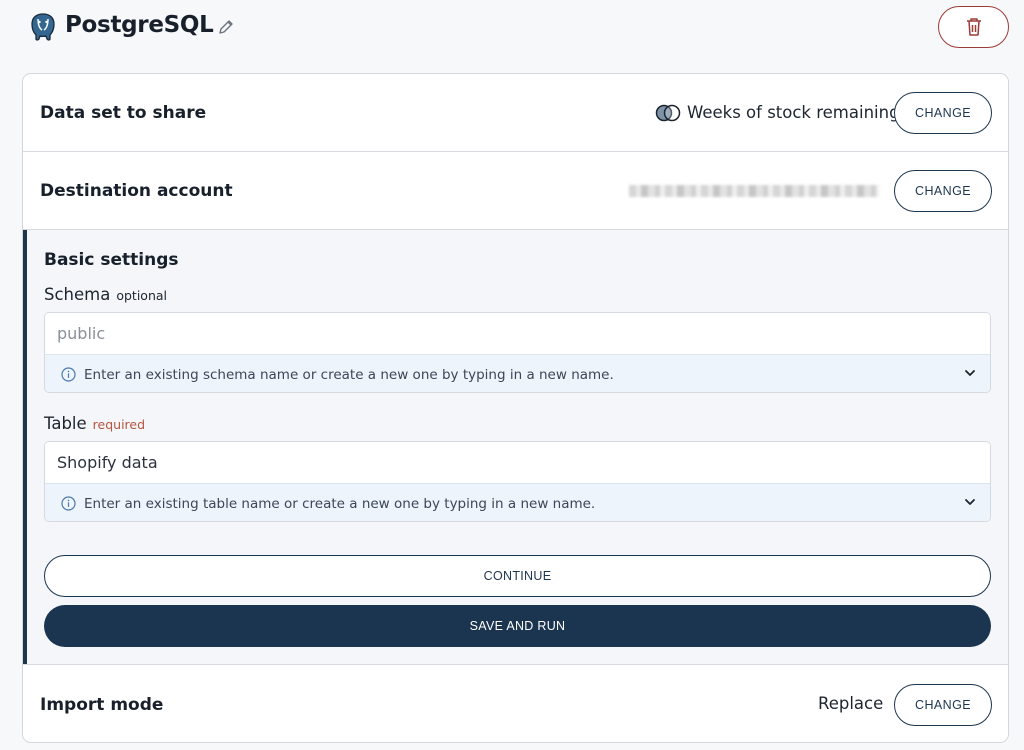 This screenshot has height=750, width=1024. I want to click on table-input, so click(517, 462).